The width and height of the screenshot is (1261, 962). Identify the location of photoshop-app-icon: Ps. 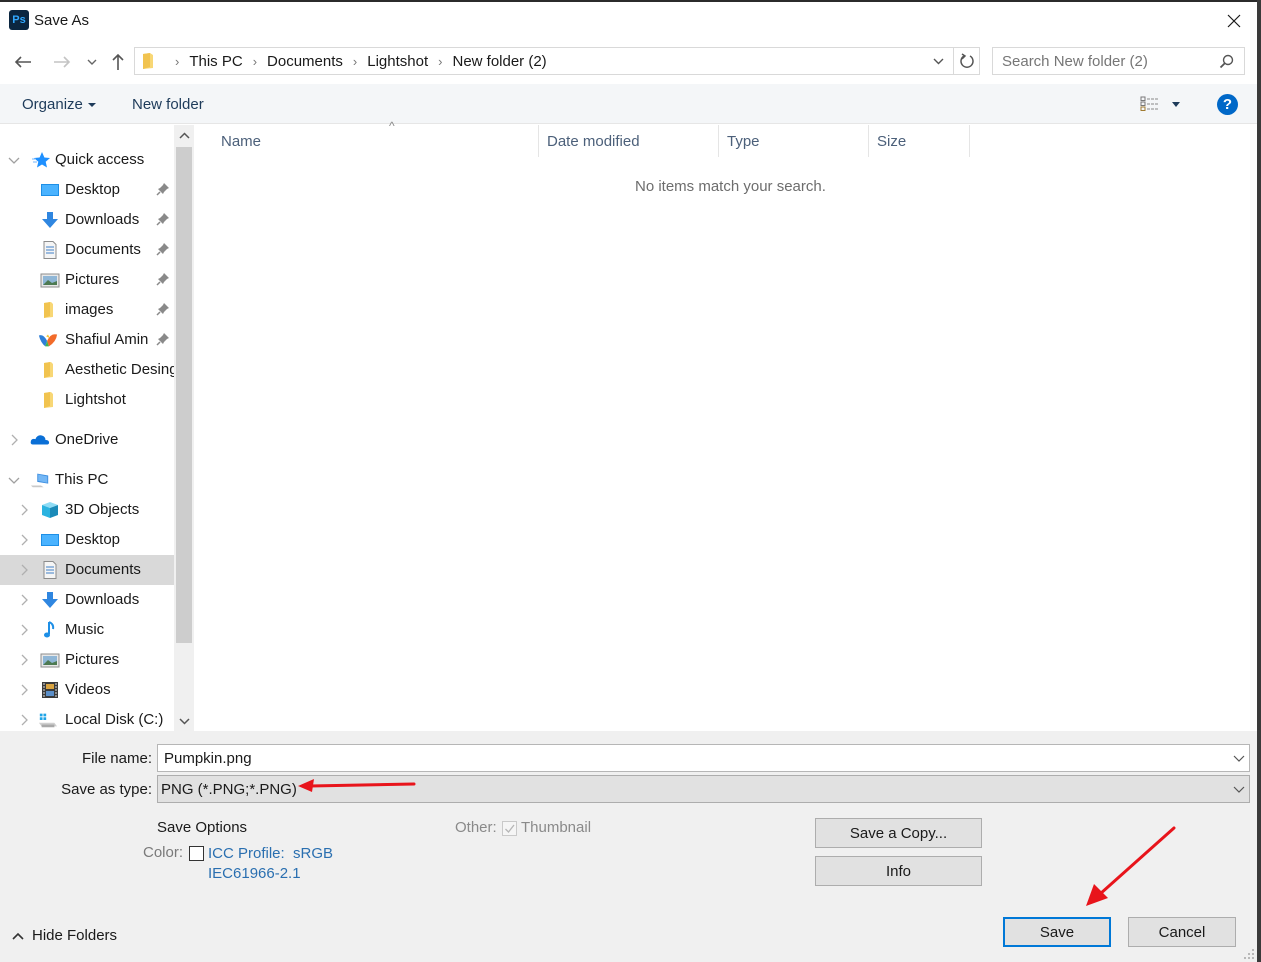
(19, 20).